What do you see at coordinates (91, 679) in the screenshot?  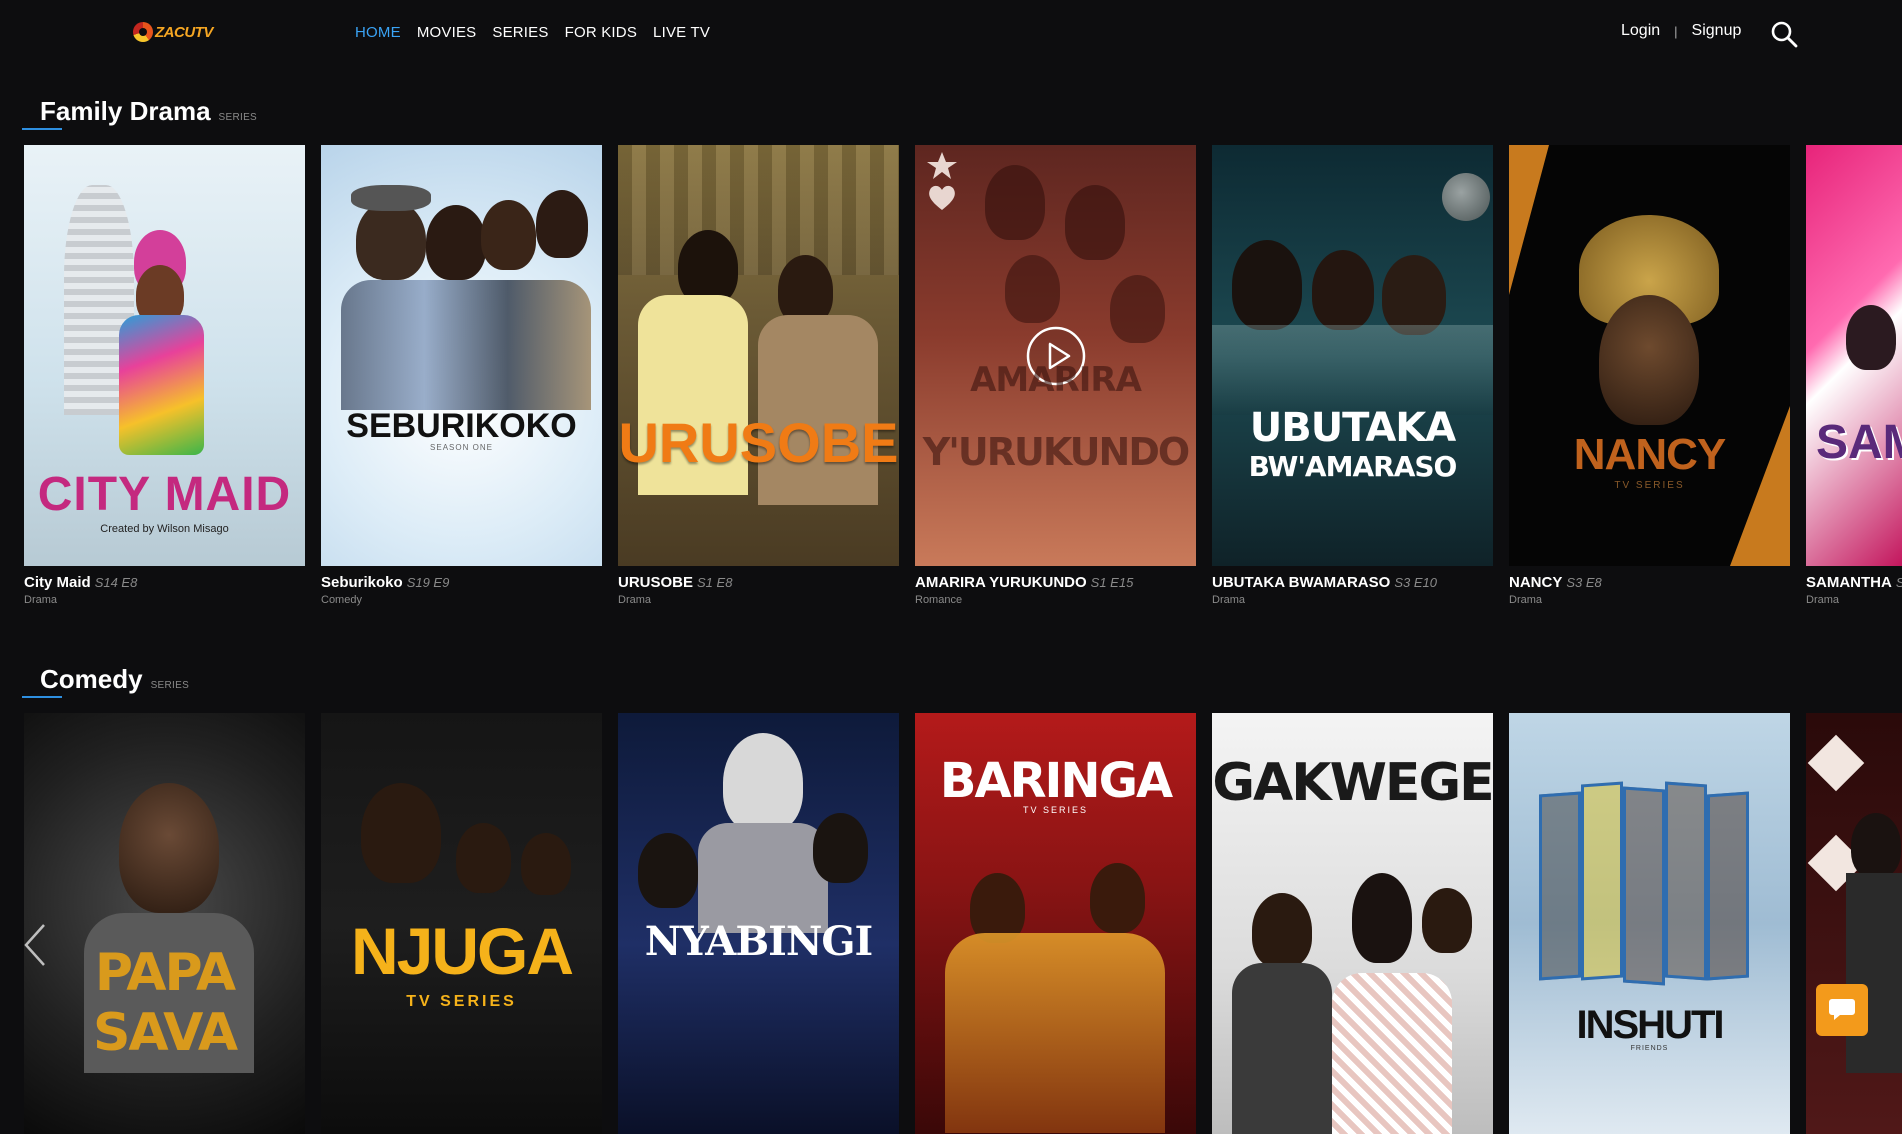 I see `section-title: Comedy` at bounding box center [91, 679].